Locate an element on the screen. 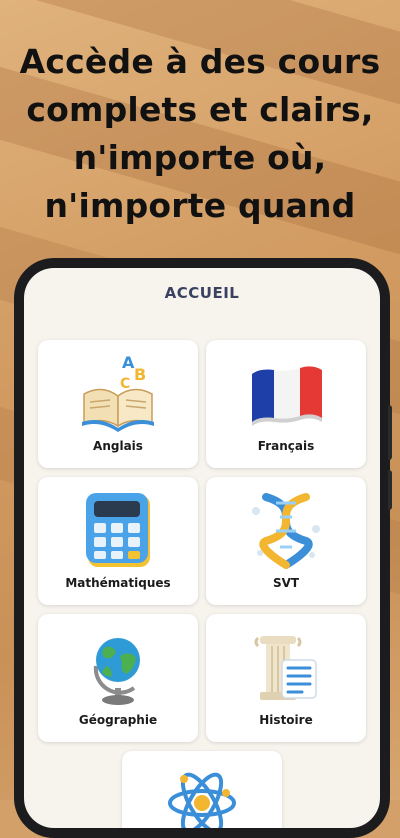 This screenshot has height=838, width=400. open-book-abc-icon: A B C is located at coordinates (118, 392).